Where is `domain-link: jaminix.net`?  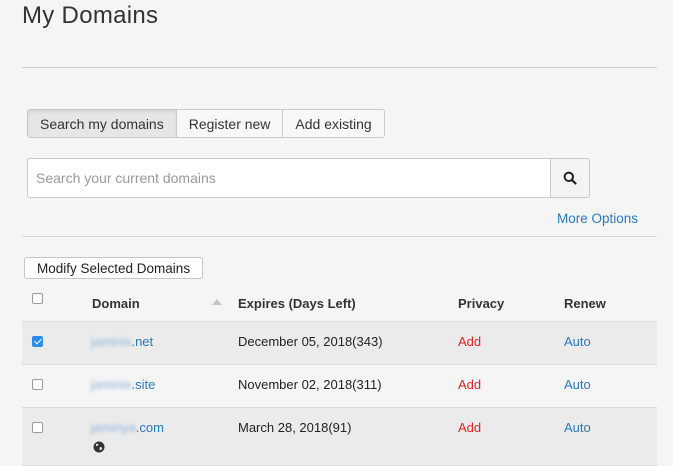 domain-link: jaminix.net is located at coordinates (122, 341).